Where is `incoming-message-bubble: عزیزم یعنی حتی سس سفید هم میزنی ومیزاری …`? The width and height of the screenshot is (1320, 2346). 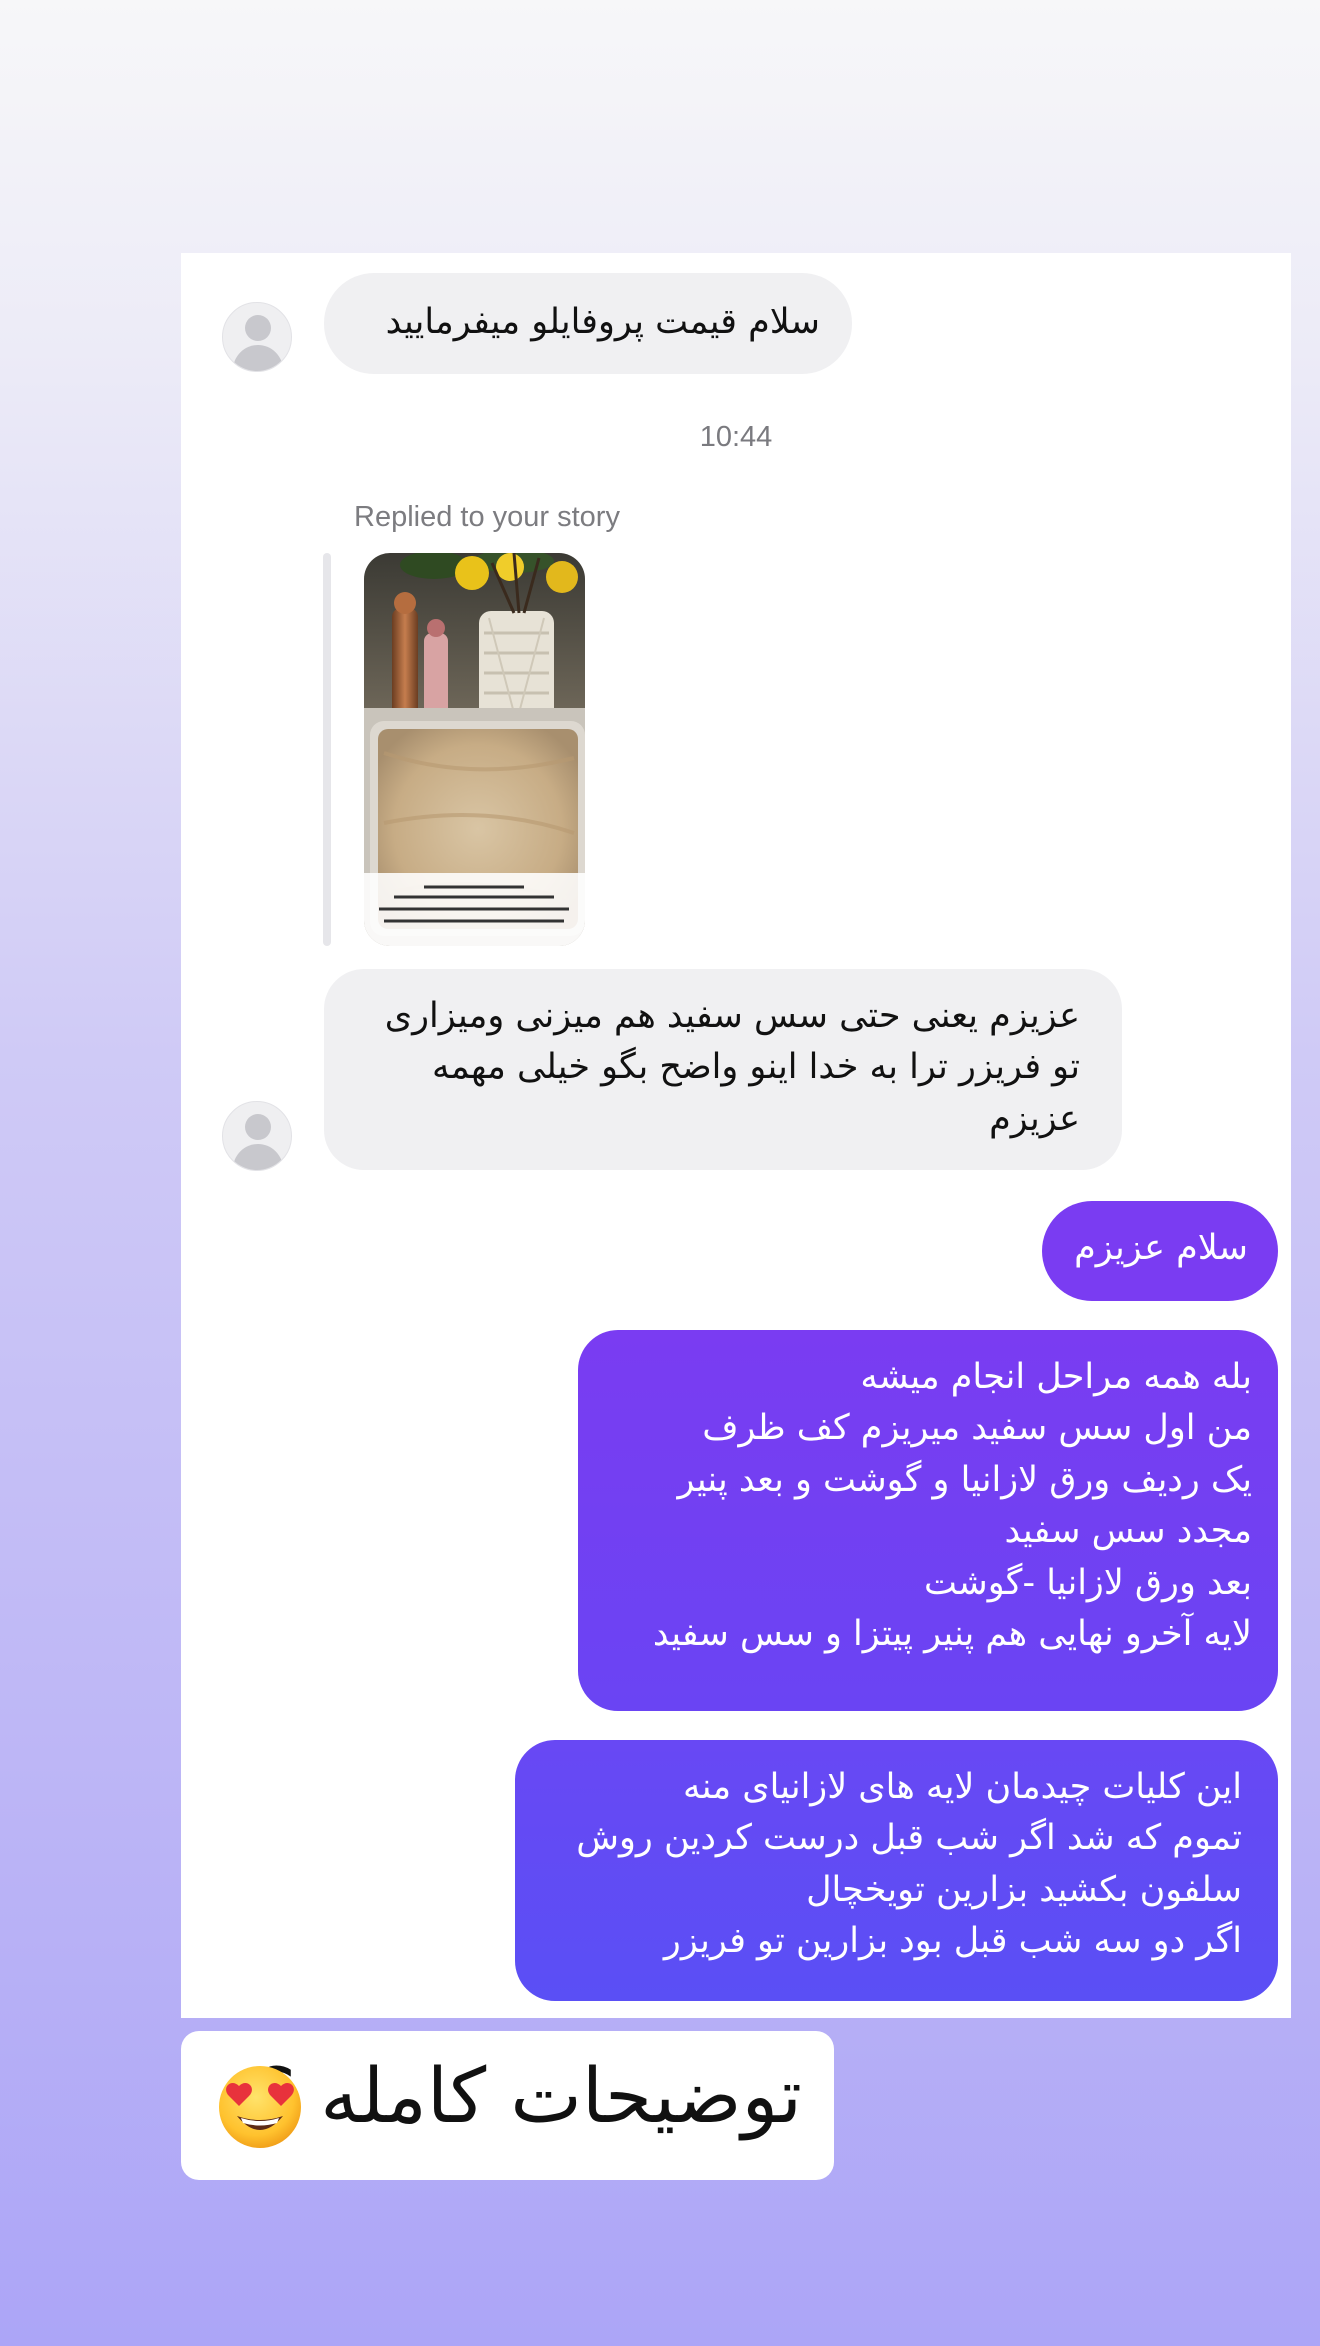 incoming-message-bubble: عزیزم یعنی حتی سس سفید هم میزنی ومیزاری … is located at coordinates (723, 1069).